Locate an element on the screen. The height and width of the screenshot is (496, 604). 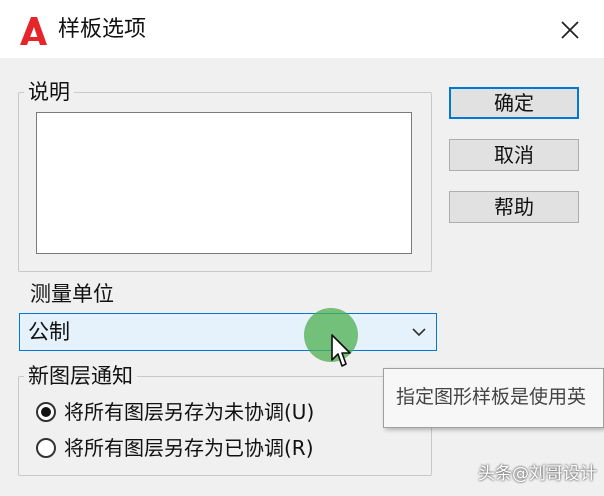
help-button: 帮助 is located at coordinates (514, 207).